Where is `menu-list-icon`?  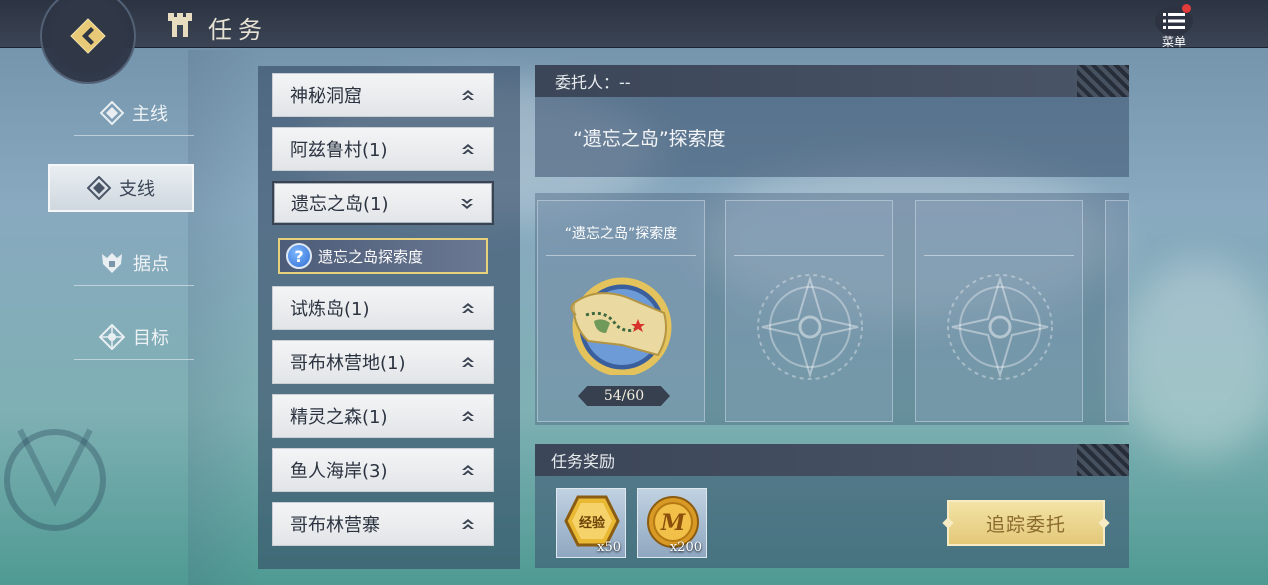
menu-list-icon is located at coordinates (1174, 21).